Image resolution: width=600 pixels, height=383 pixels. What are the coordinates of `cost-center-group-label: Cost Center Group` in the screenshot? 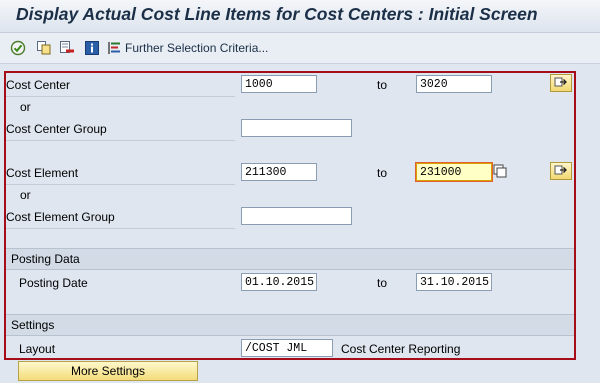 It's located at (56, 129).